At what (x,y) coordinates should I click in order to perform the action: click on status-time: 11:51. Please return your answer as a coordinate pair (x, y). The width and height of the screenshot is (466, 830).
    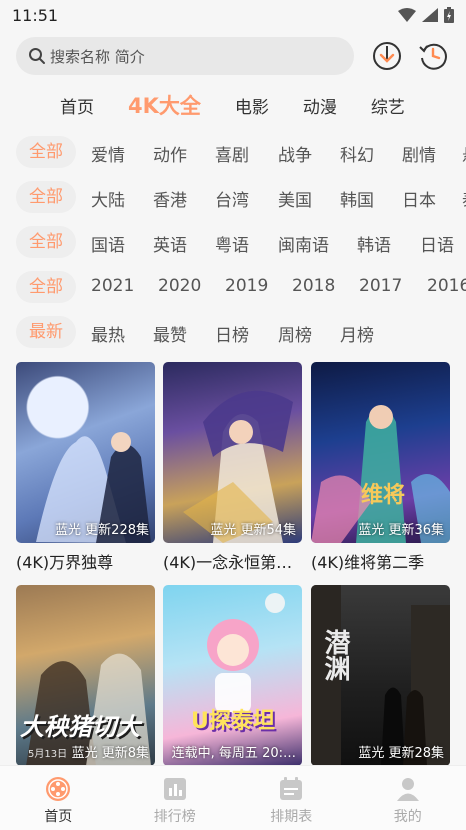
    Looking at the image, I should click on (35, 15).